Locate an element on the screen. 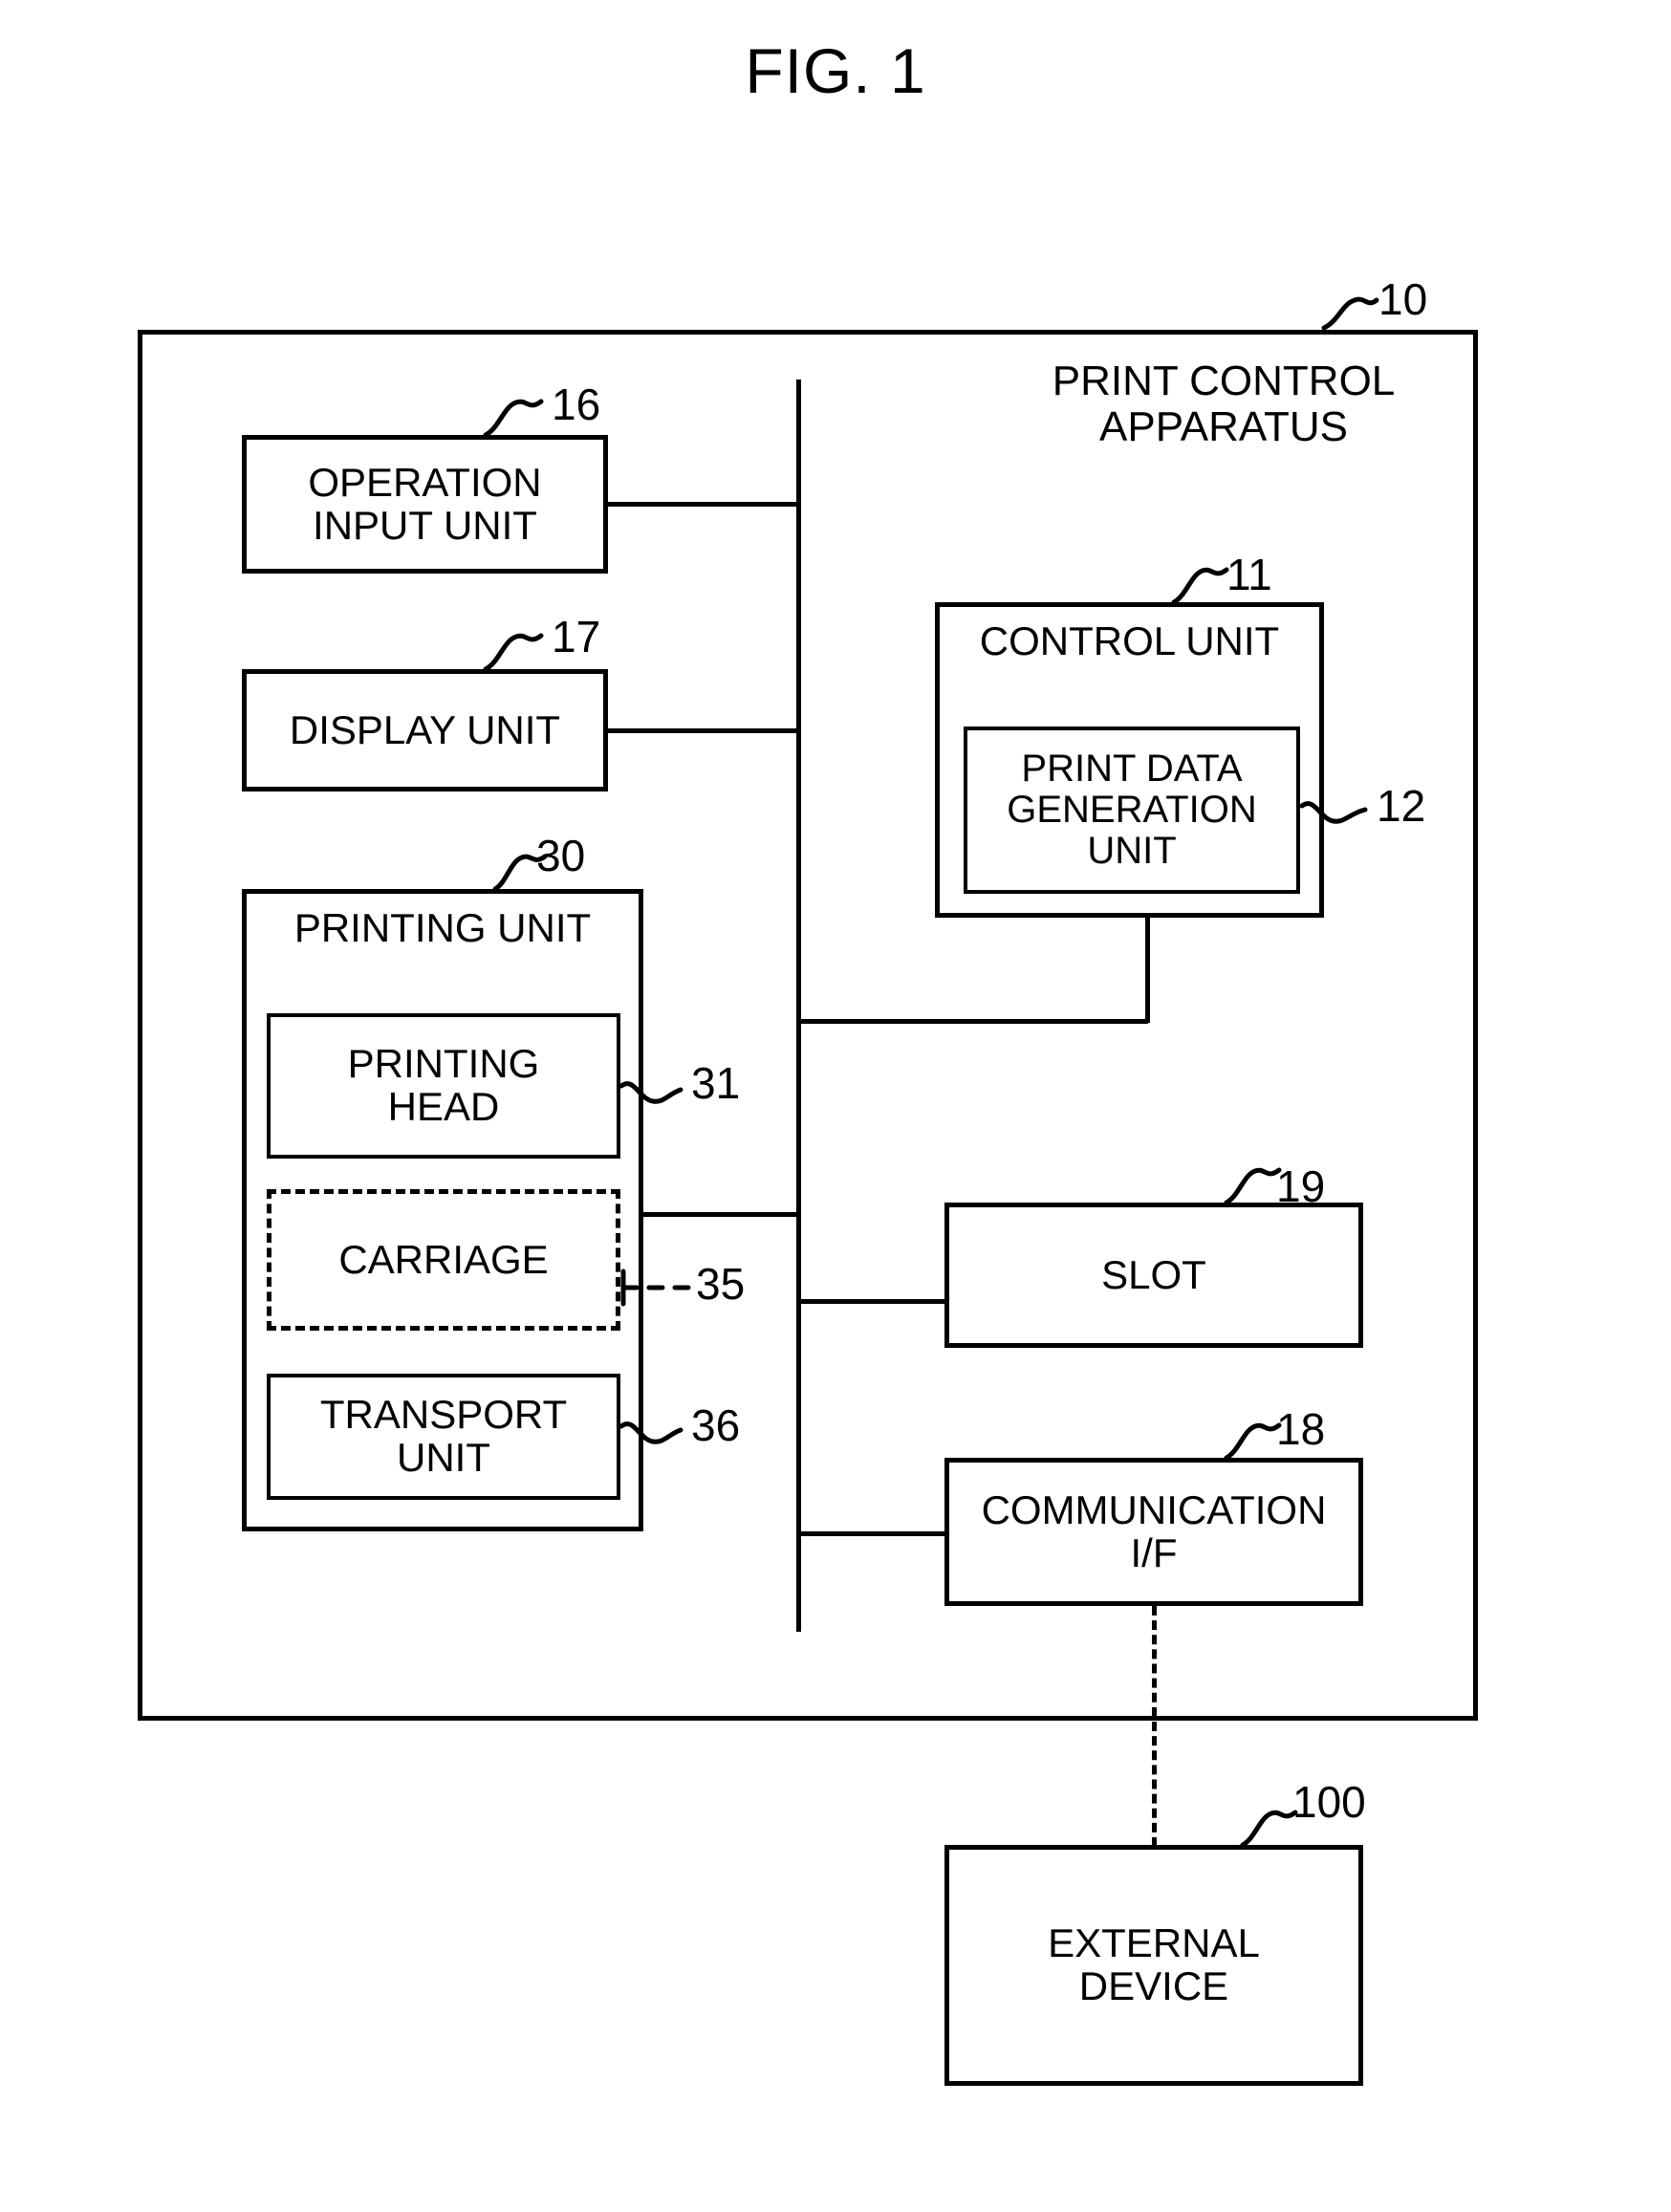 This screenshot has width=1671, height=2212. operation-input-unit-box: OPERATION INPUT UNIT is located at coordinates (425, 504).